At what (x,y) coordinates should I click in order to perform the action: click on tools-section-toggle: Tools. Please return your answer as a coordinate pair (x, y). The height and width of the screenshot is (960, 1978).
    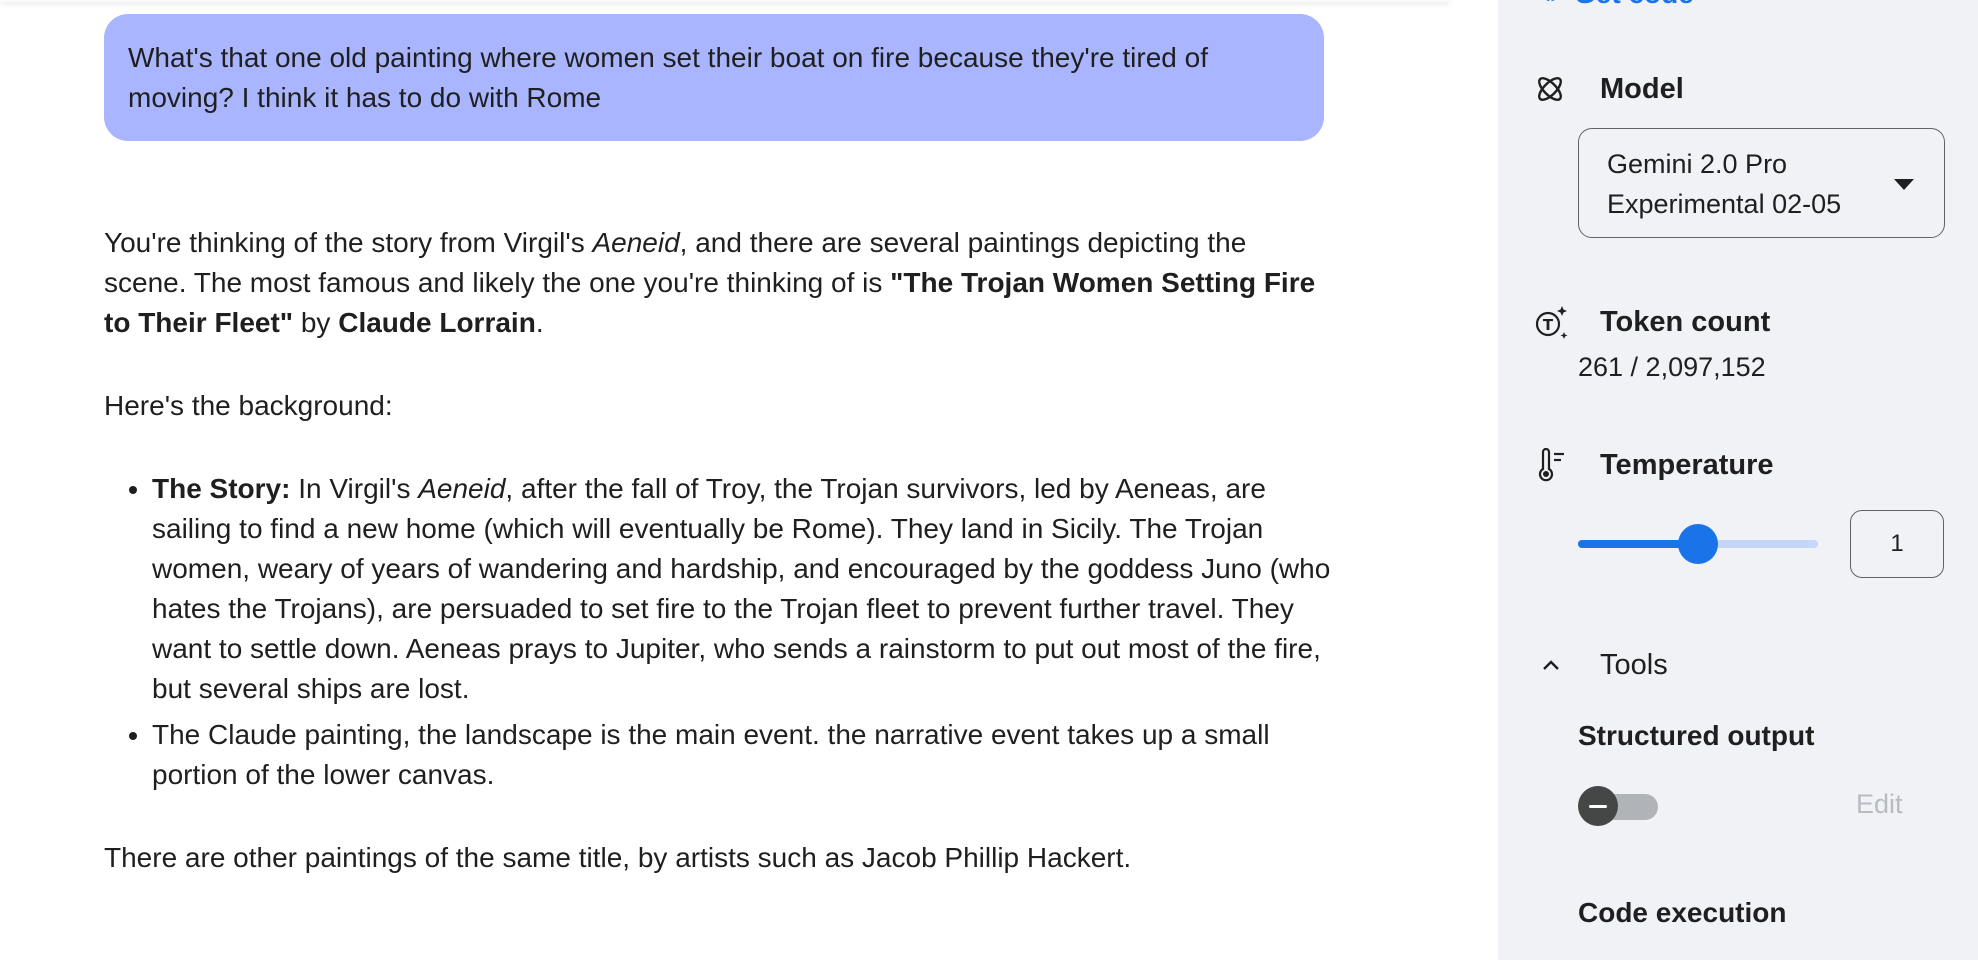
    Looking at the image, I should click on (1601, 665).